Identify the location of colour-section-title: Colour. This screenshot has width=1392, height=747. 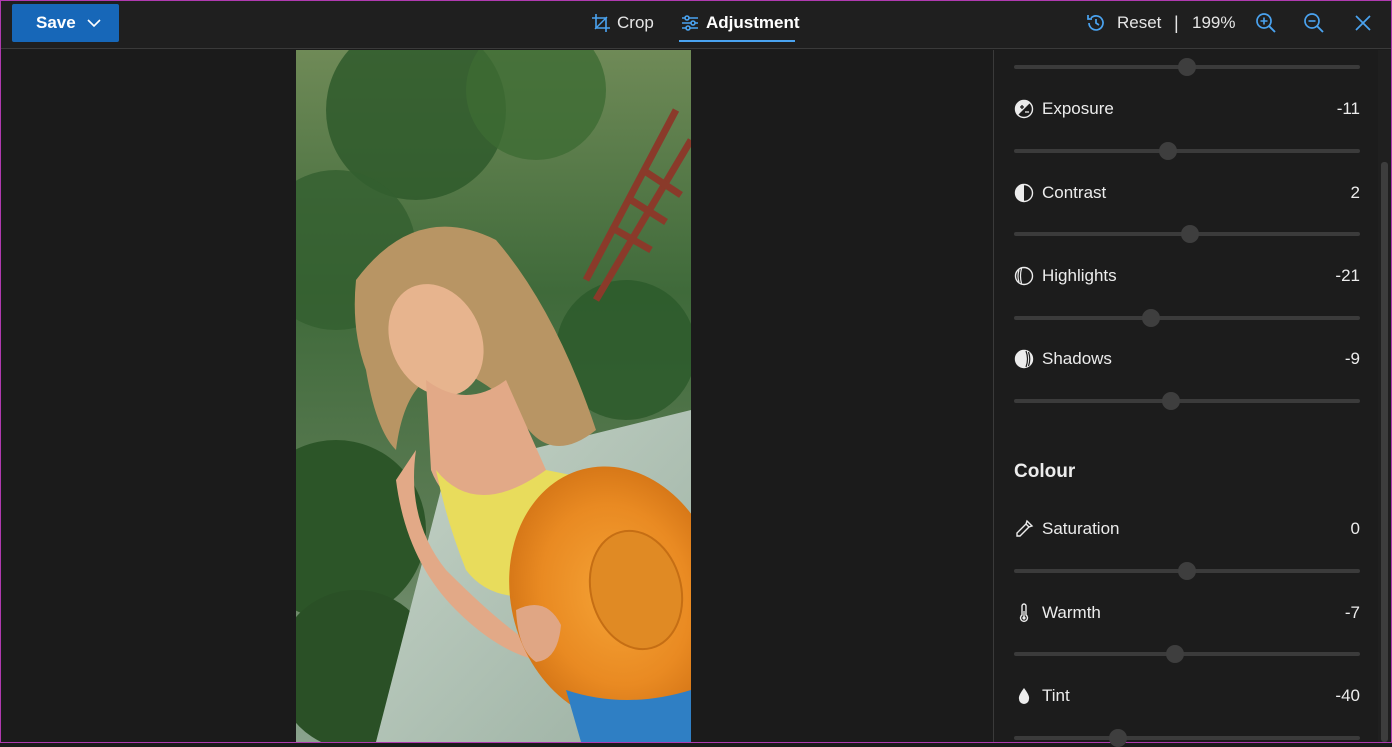
(1045, 471).